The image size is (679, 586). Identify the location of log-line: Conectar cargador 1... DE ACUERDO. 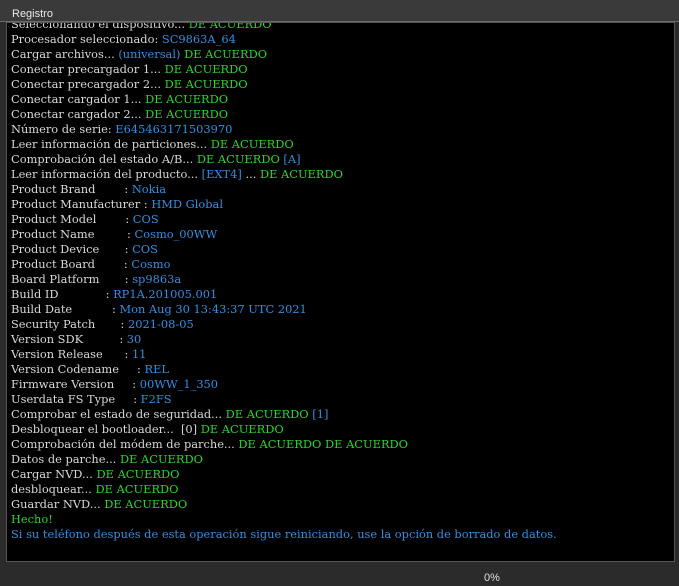
(342, 99).